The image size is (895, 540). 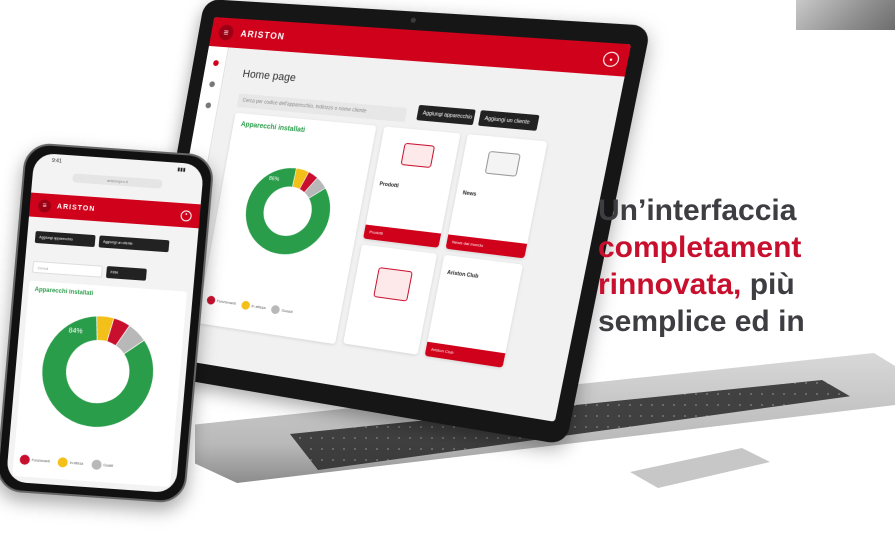 What do you see at coordinates (413, 20) in the screenshot?
I see `webcam` at bounding box center [413, 20].